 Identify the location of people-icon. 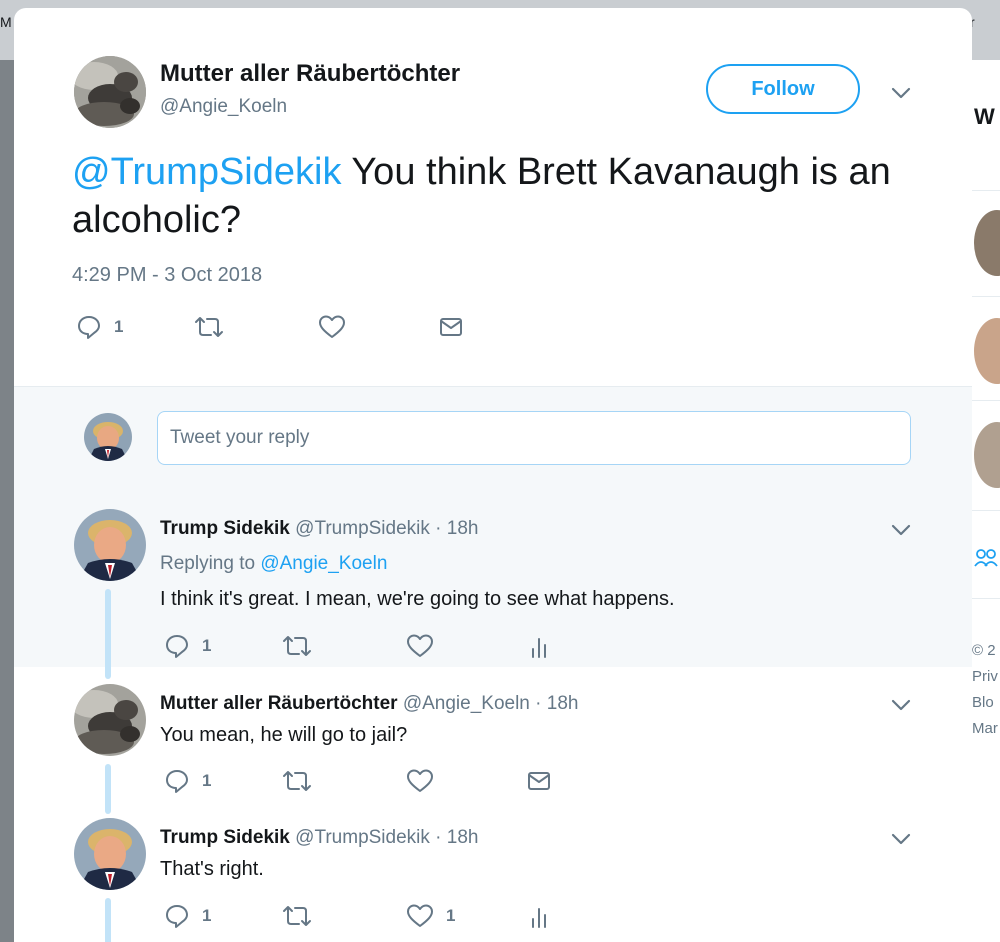
(986, 558).